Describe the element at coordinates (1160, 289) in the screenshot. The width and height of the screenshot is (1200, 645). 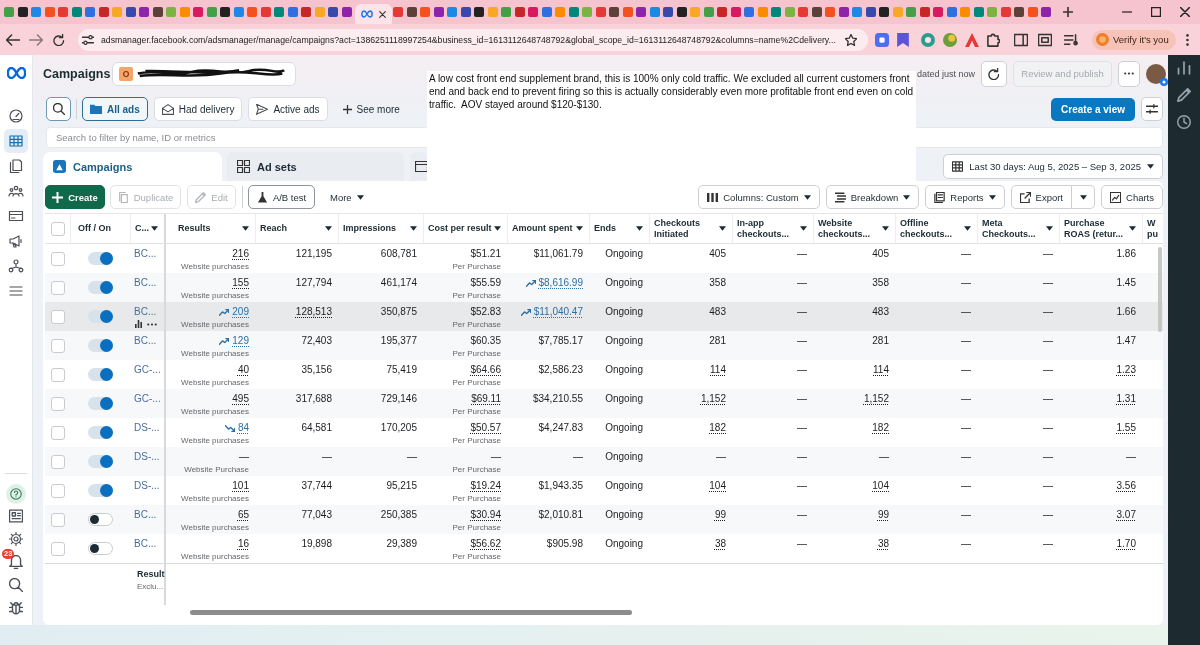
I see `vertical-scrollbar` at that location.